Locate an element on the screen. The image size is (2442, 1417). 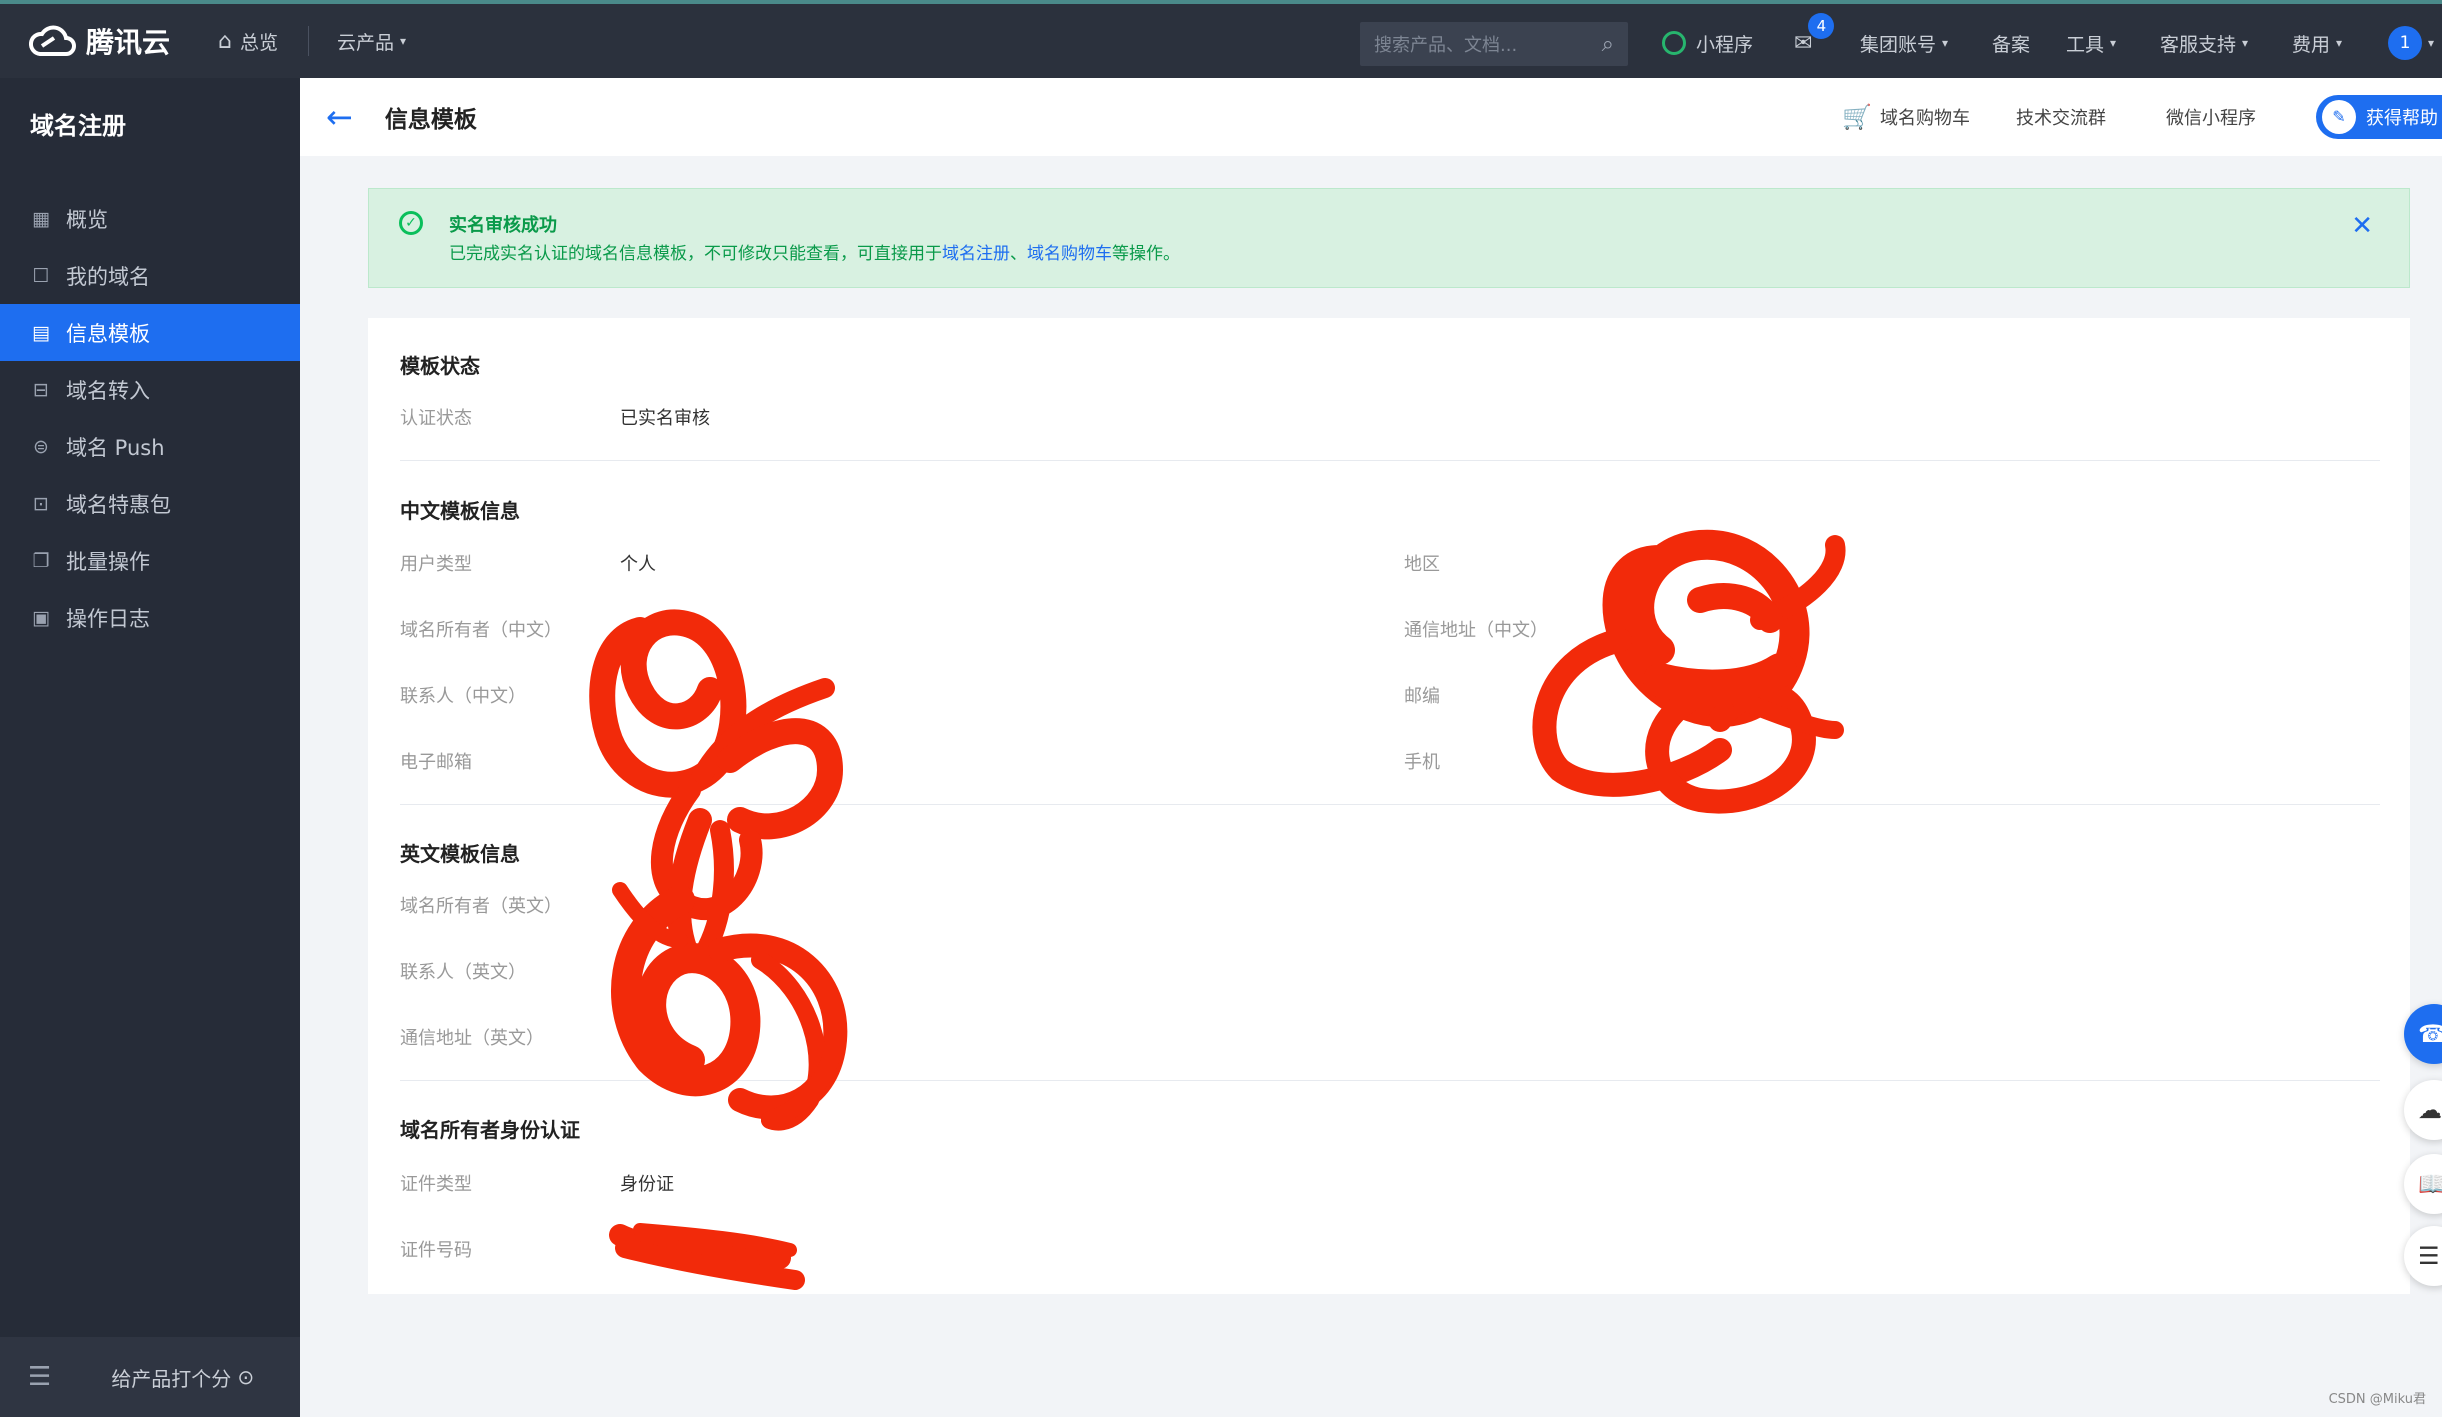
wechat-mini-link: 微信小程序 is located at coordinates (2211, 117).